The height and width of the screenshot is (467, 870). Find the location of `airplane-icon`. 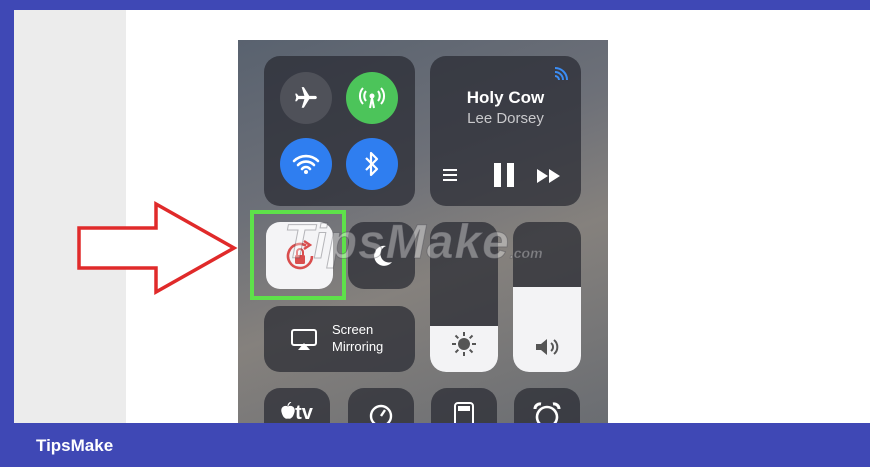

airplane-icon is located at coordinates (306, 97).